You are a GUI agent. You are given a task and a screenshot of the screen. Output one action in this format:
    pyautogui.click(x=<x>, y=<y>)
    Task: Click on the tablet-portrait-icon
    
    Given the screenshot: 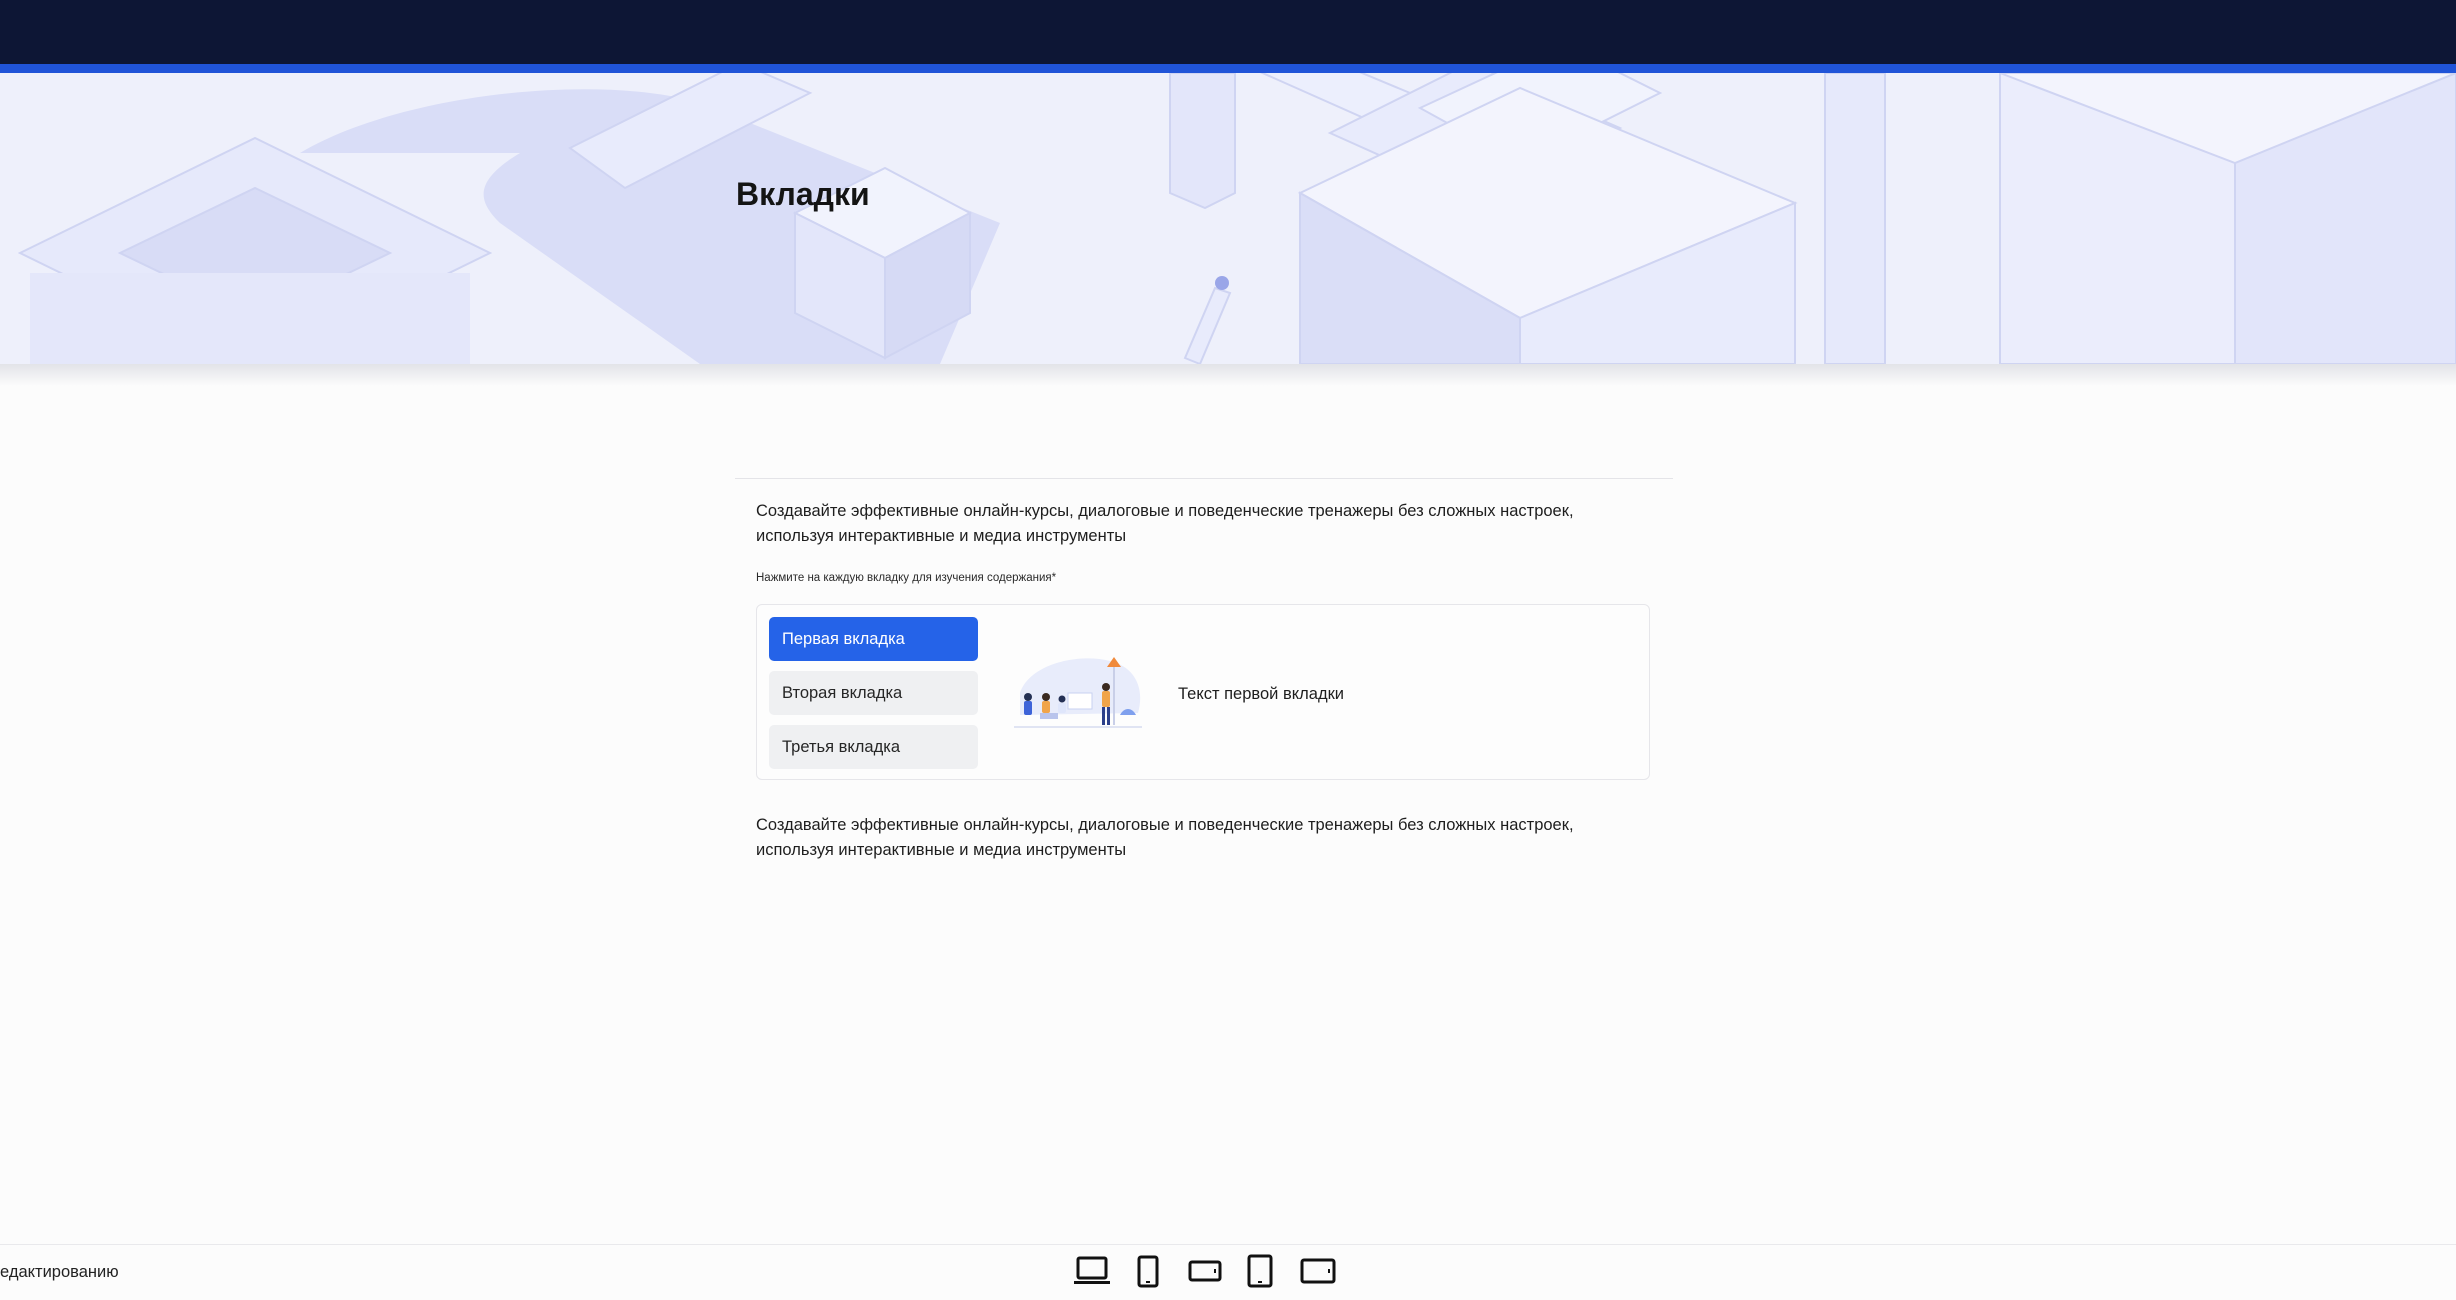 What is the action you would take?
    pyautogui.click(x=1260, y=1271)
    